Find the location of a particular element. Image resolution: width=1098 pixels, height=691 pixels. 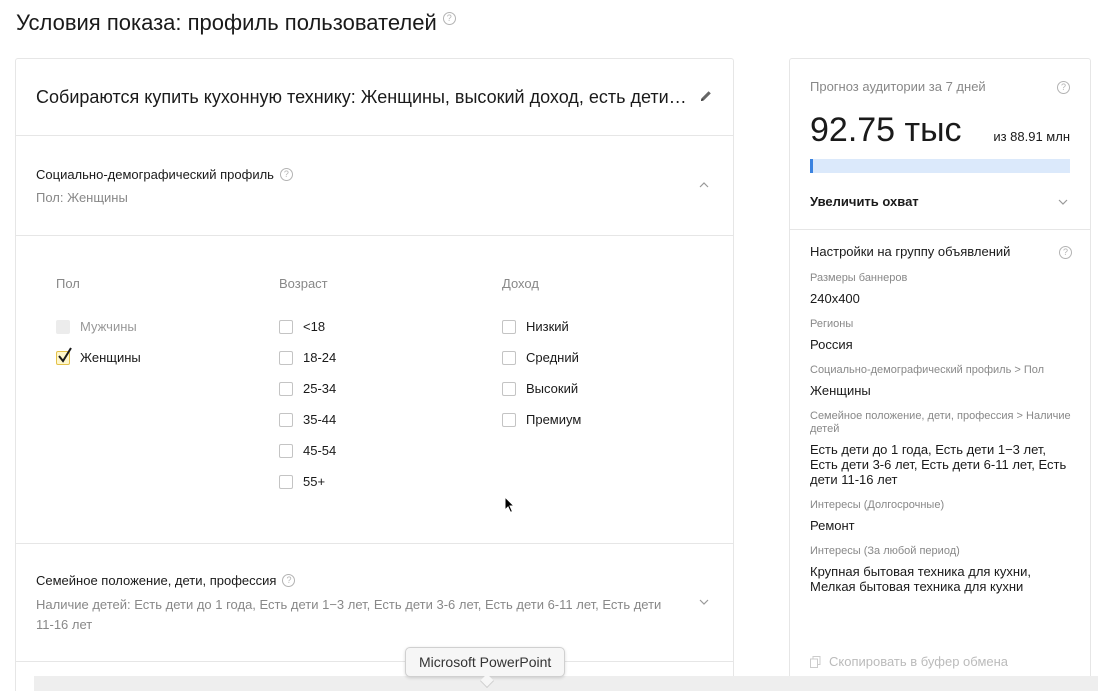

increase-reach-toggle: Увеличить охват is located at coordinates (864, 201).